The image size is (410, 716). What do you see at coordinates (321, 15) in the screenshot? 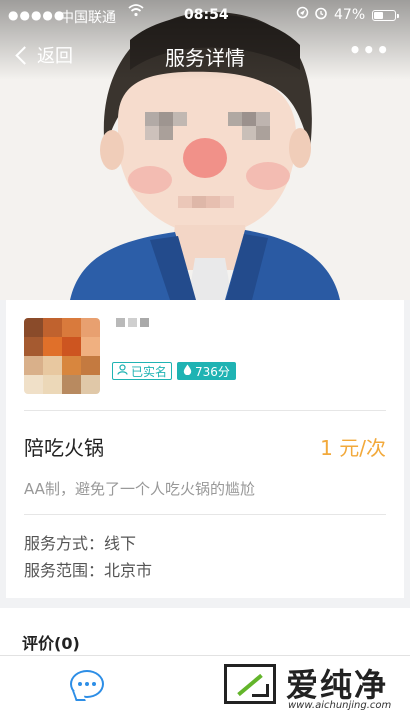
I see `alarm-icon` at bounding box center [321, 15].